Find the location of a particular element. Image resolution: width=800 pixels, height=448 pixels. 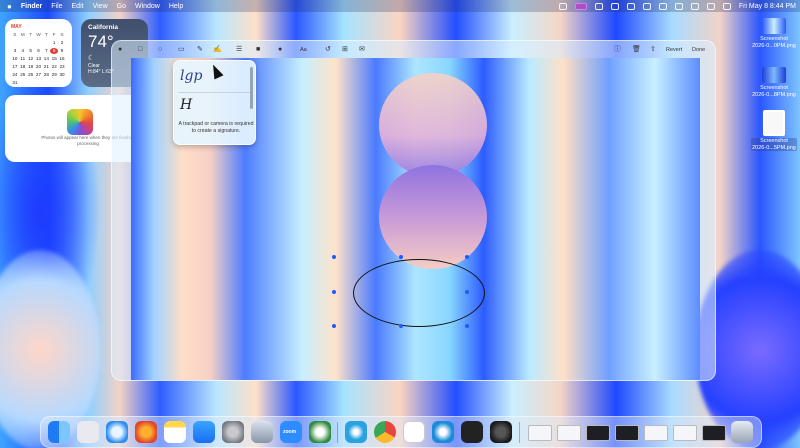

trash-icon: 🗑 is located at coordinates (636, 49).